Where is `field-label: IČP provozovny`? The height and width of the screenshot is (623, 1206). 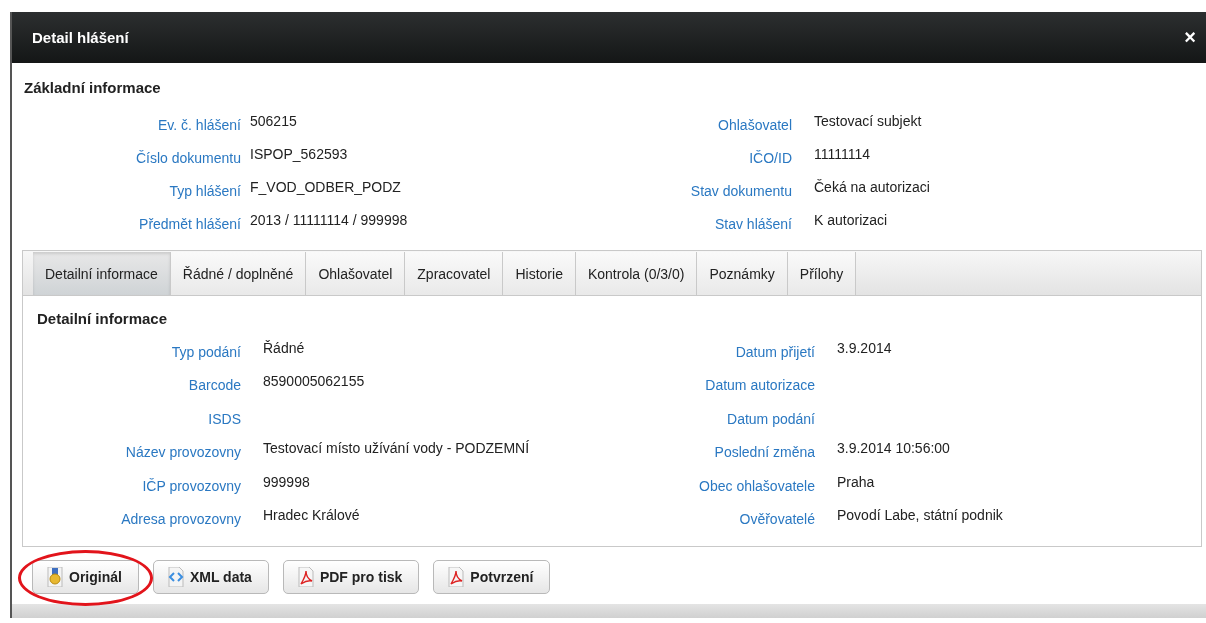 field-label: IČP provozovny is located at coordinates (191, 485).